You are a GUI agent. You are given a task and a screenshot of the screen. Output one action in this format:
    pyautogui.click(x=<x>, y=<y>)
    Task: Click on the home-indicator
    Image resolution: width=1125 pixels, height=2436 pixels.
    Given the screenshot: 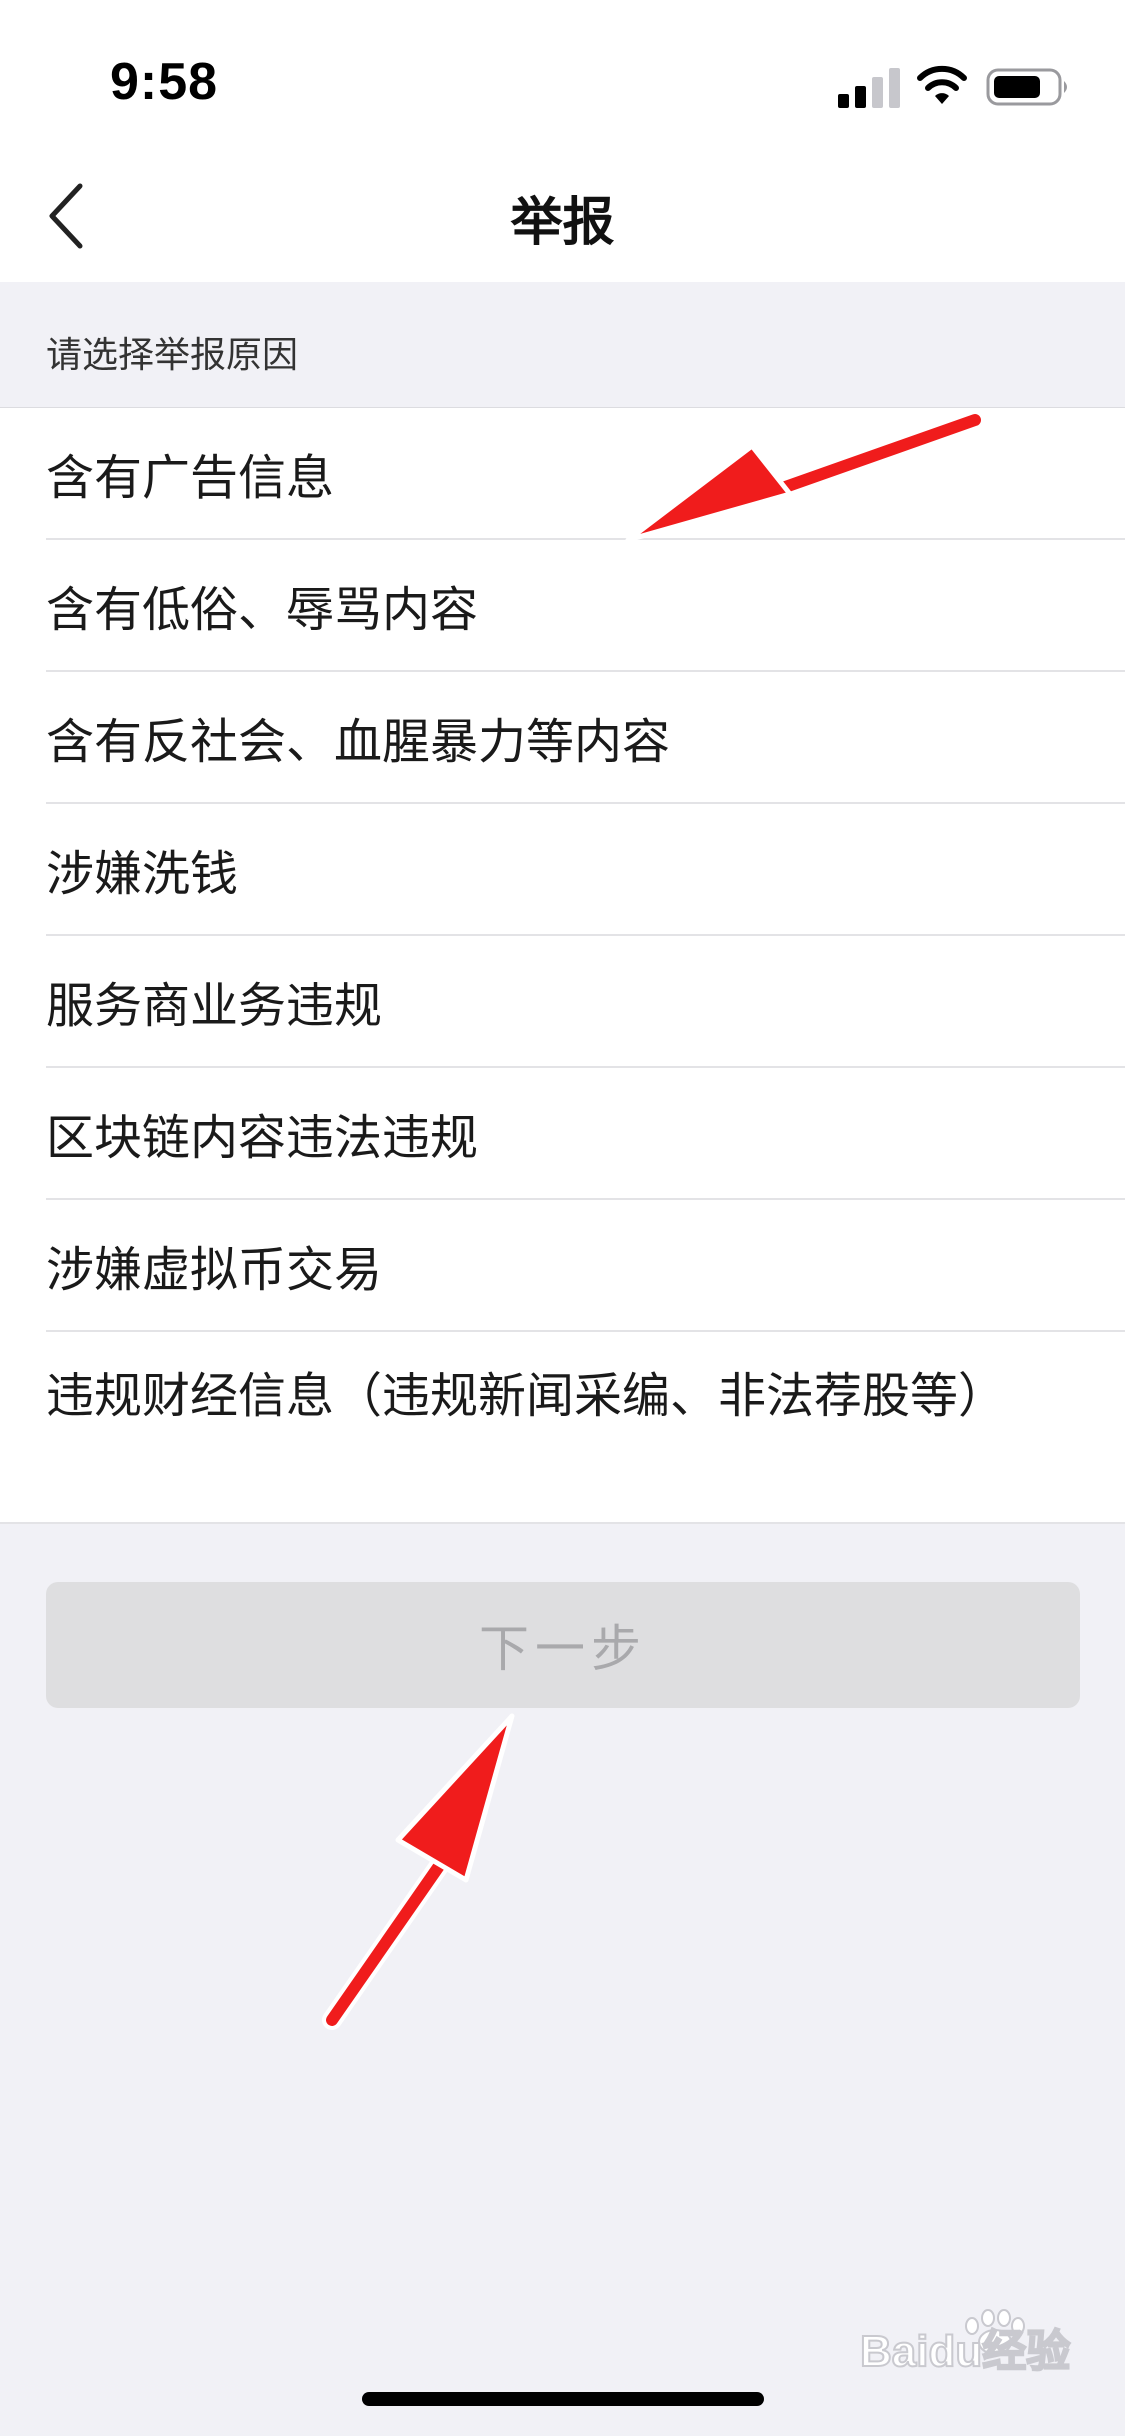 What is the action you would take?
    pyautogui.click(x=563, y=2399)
    